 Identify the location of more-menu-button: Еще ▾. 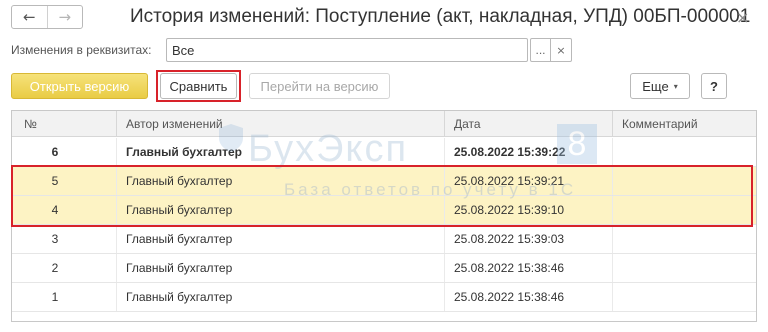
(660, 86).